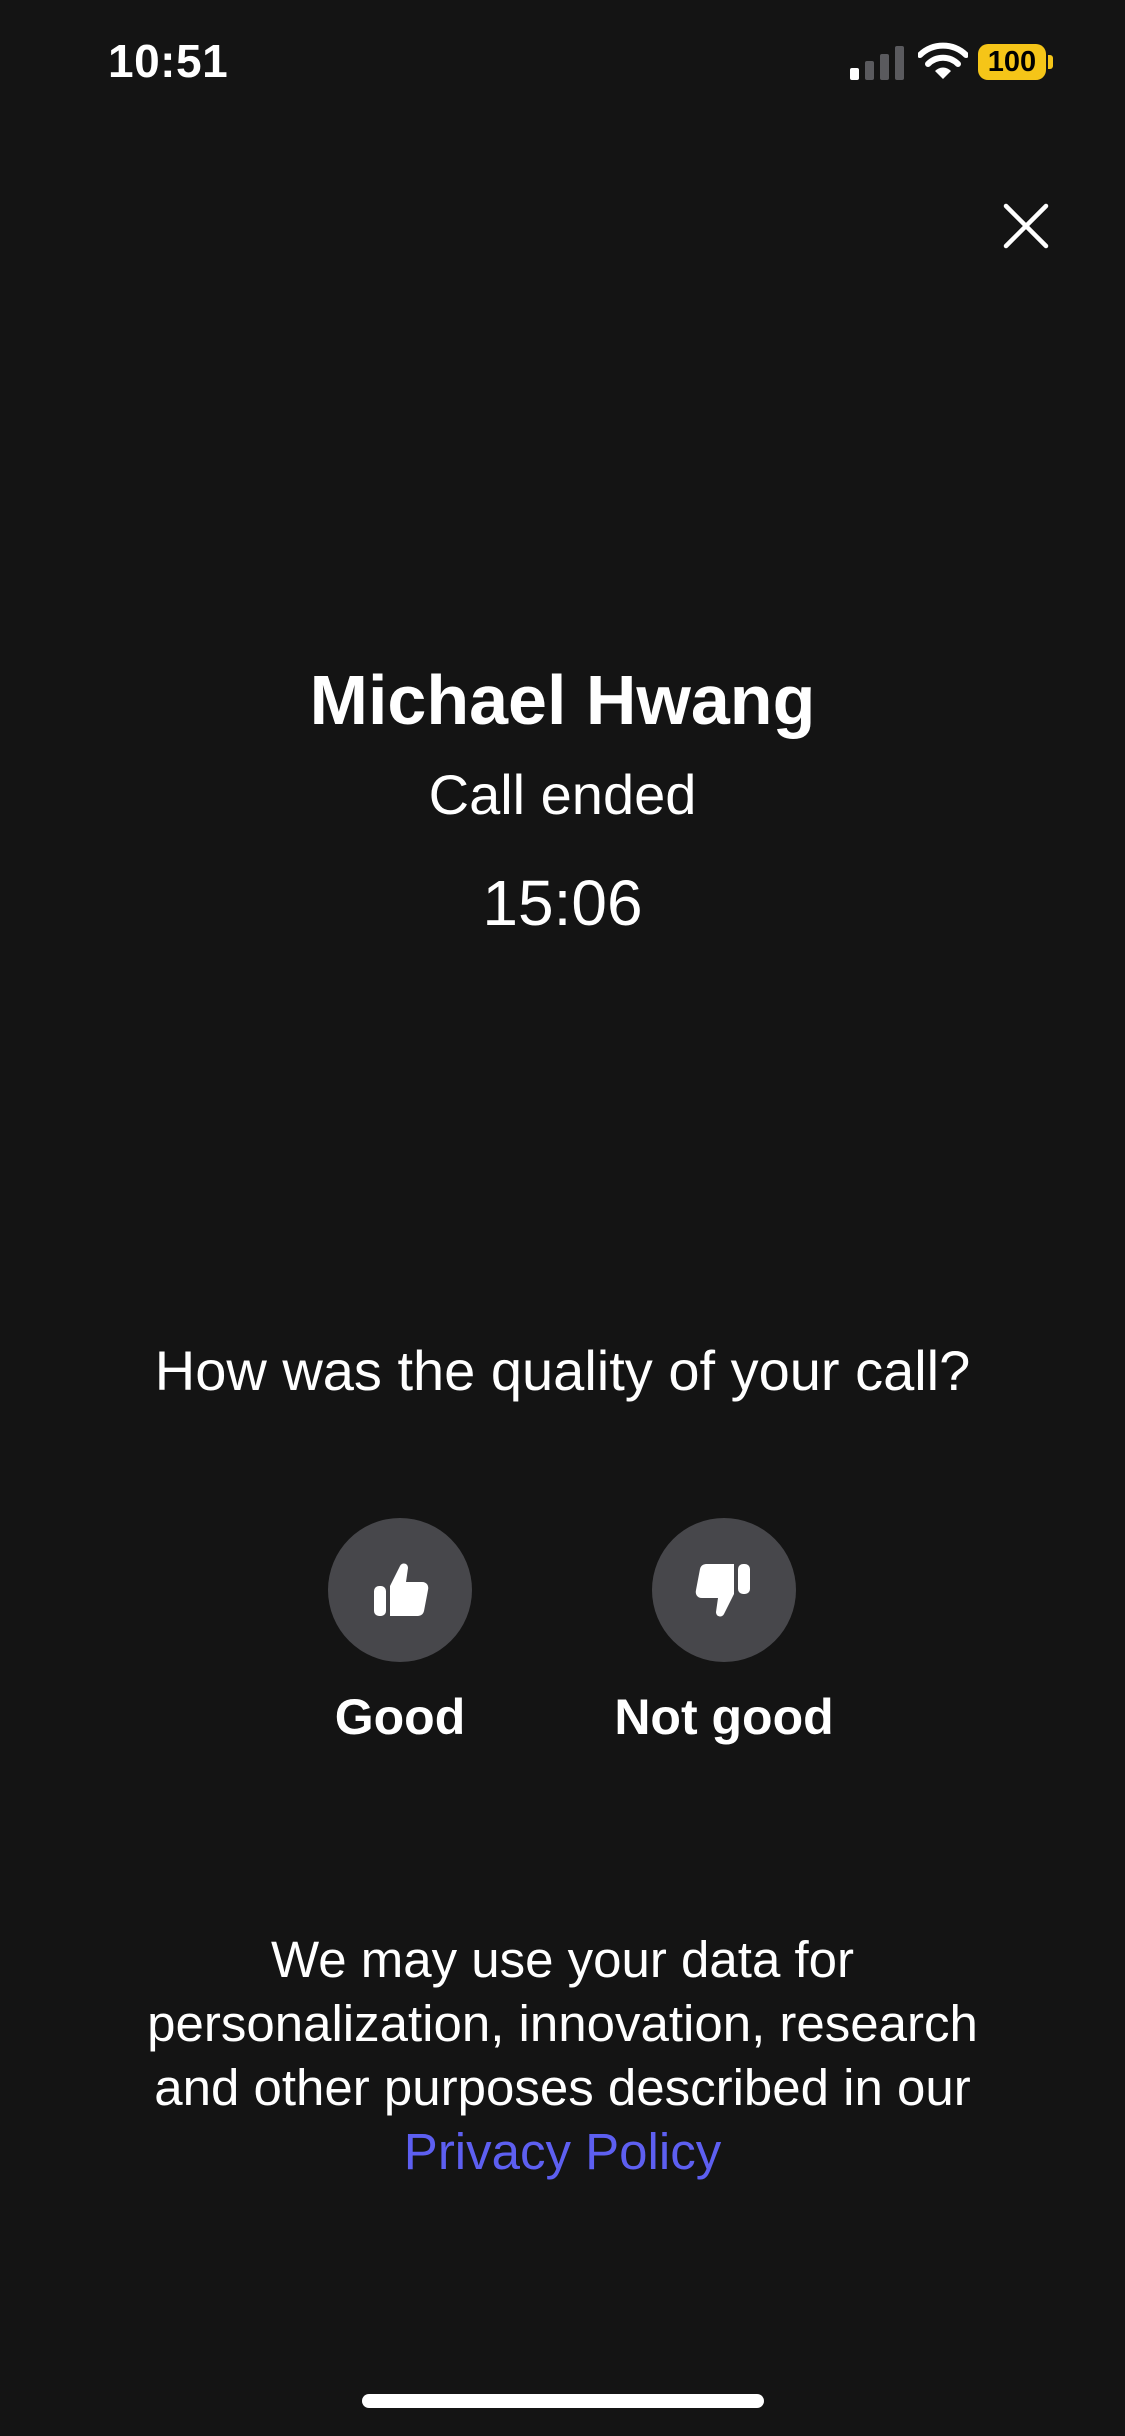 Image resolution: width=1125 pixels, height=2436 pixels. What do you see at coordinates (563, 2401) in the screenshot?
I see `home-indicator` at bounding box center [563, 2401].